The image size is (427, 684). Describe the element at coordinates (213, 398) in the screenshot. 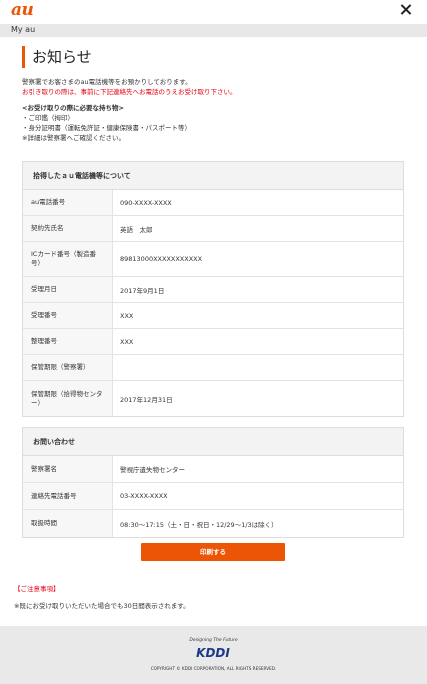

I see `table-row: 保管期限（拾得物センター） 2017年12月31日` at that location.